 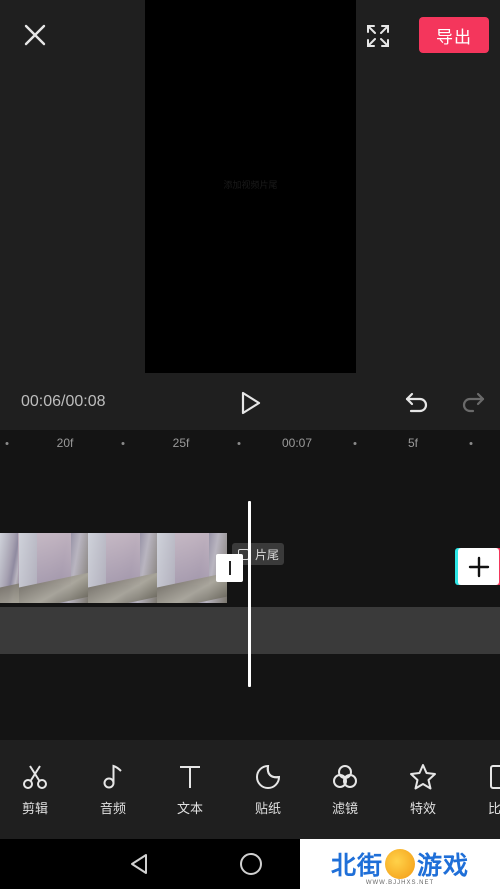 I want to click on add-clip-button, so click(x=478, y=566).